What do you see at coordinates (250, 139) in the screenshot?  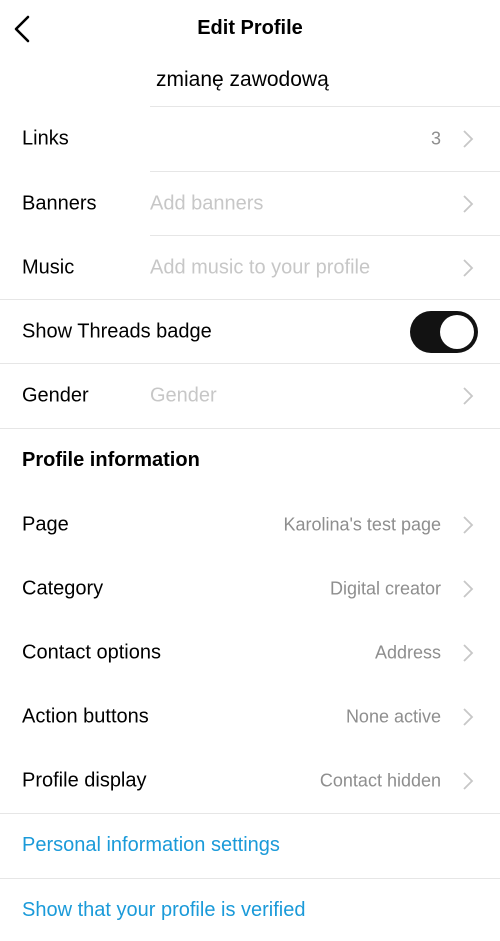 I see `links-row: Links 3` at bounding box center [250, 139].